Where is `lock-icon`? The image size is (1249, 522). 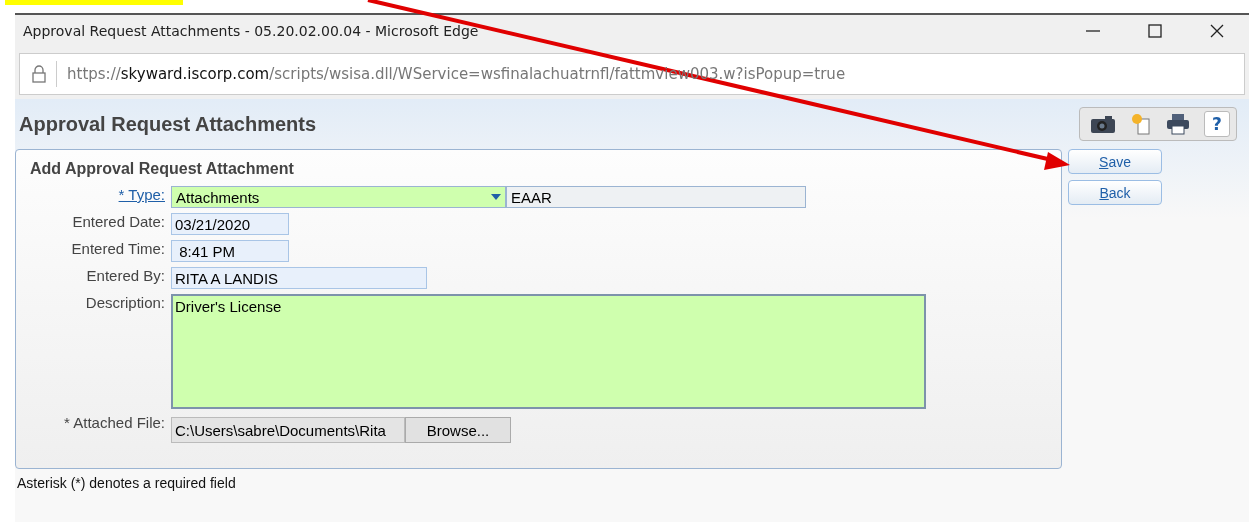 lock-icon is located at coordinates (39, 74).